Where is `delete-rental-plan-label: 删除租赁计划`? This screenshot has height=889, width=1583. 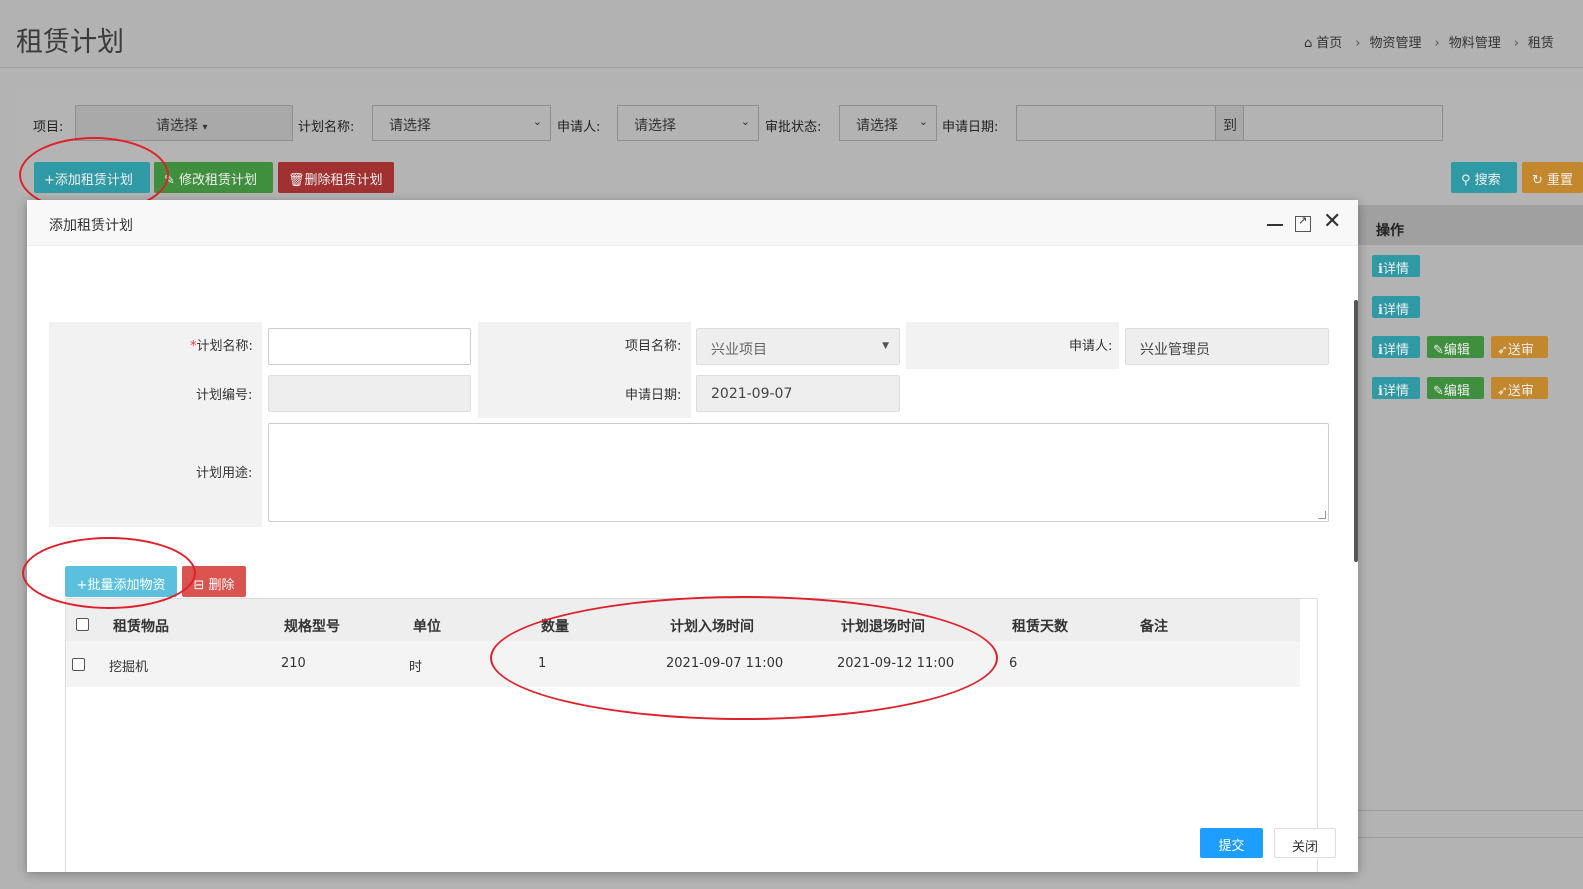
delete-rental-plan-label: 删除租赁计划 is located at coordinates (343, 180).